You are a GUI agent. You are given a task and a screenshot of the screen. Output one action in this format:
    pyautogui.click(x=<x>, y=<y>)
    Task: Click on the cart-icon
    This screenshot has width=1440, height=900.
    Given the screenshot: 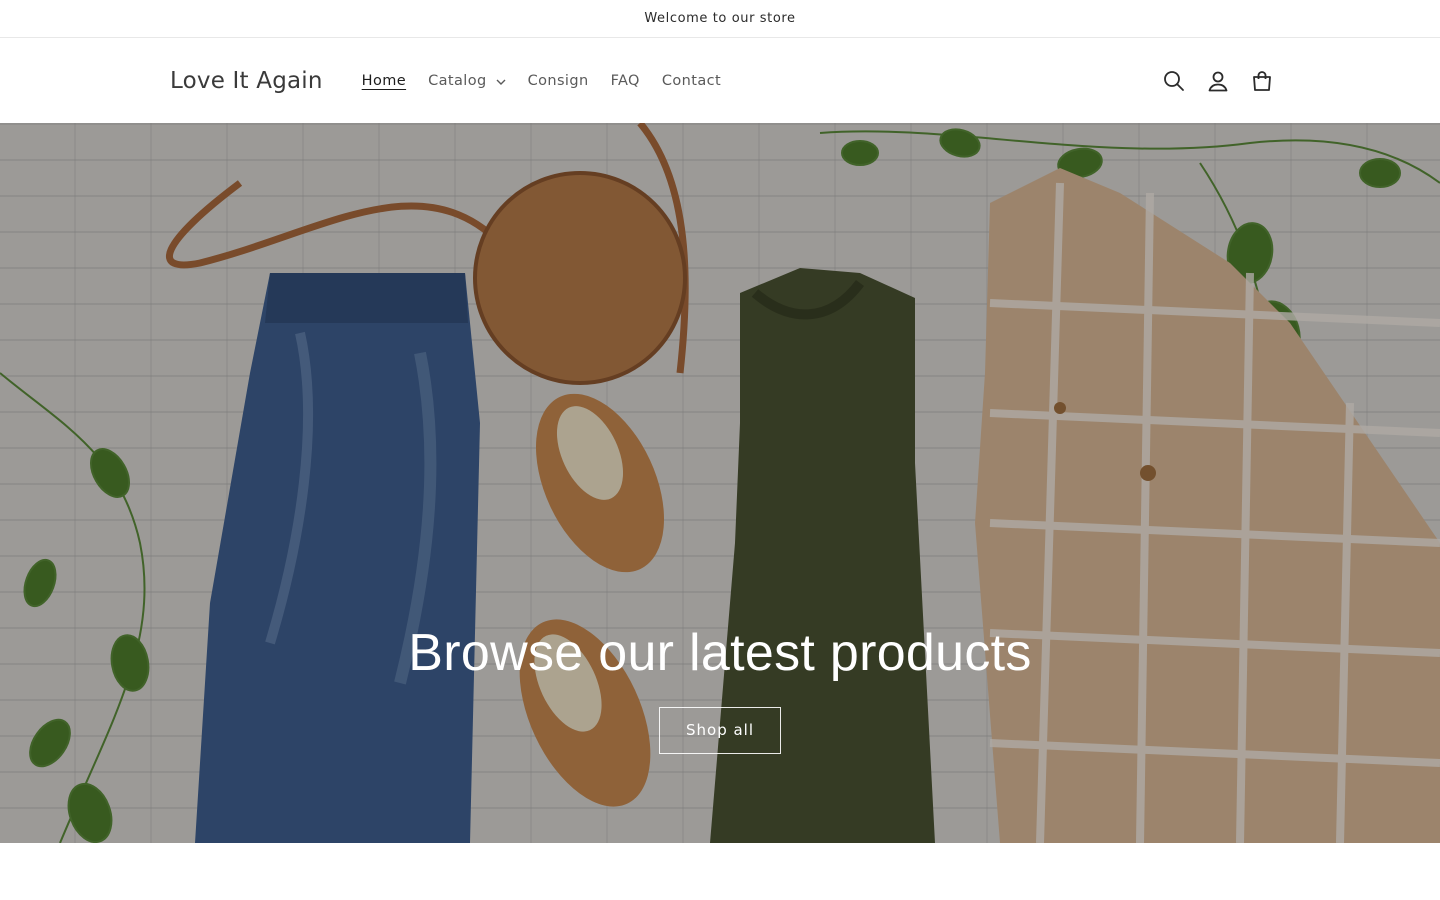 What is the action you would take?
    pyautogui.click(x=1262, y=81)
    